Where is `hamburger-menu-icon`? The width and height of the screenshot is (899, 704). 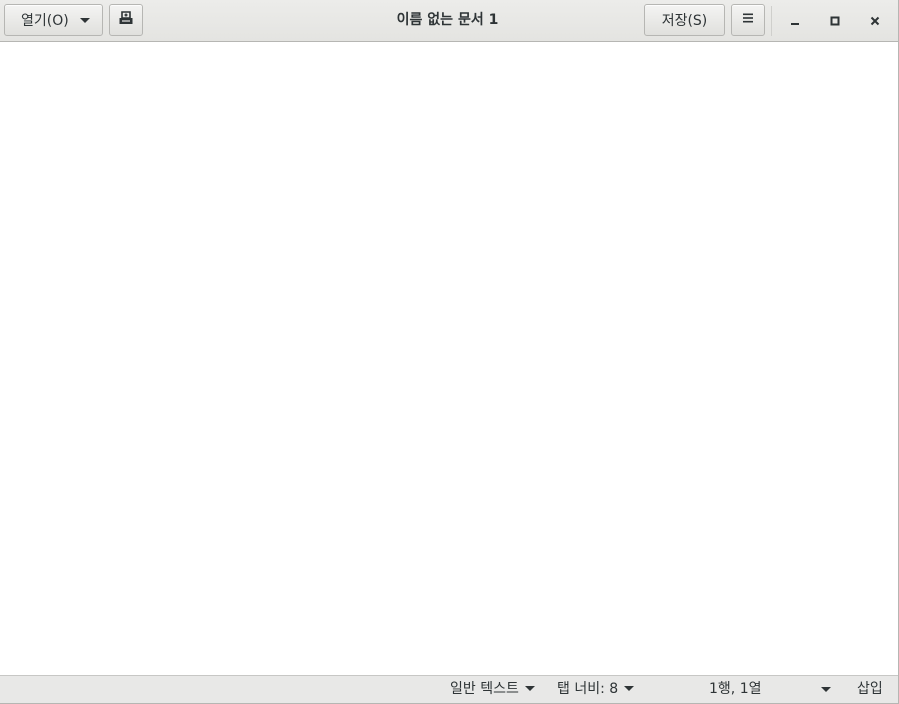
hamburger-menu-icon is located at coordinates (748, 20).